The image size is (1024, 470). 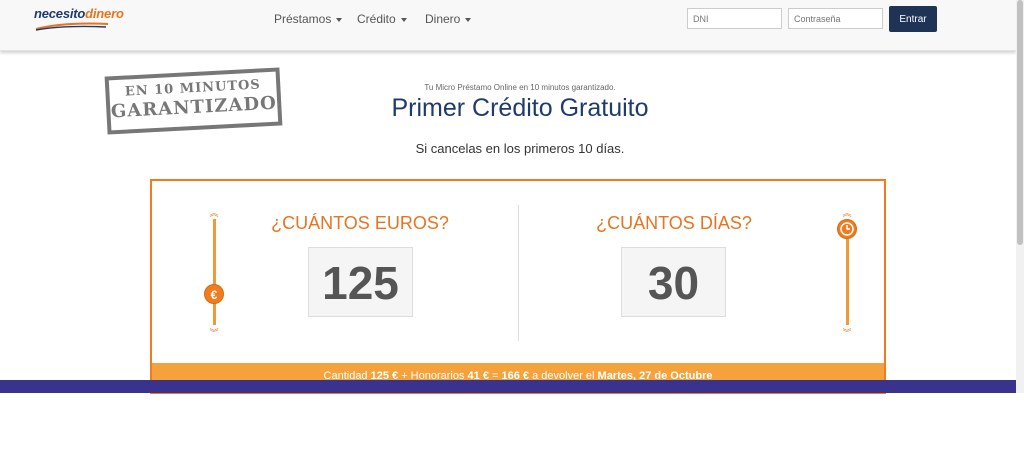 What do you see at coordinates (674, 223) in the screenshot?
I see `days-title: ¿CUÁNTOS DÍAS?` at bounding box center [674, 223].